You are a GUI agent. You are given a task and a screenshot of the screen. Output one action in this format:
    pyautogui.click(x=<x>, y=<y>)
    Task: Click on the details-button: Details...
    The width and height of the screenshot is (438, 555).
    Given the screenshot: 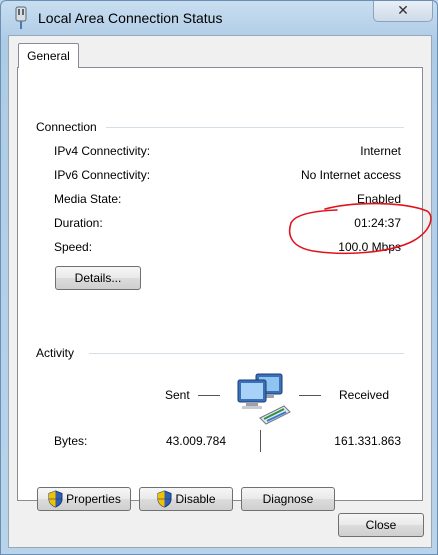 What is the action you would take?
    pyautogui.click(x=98, y=278)
    